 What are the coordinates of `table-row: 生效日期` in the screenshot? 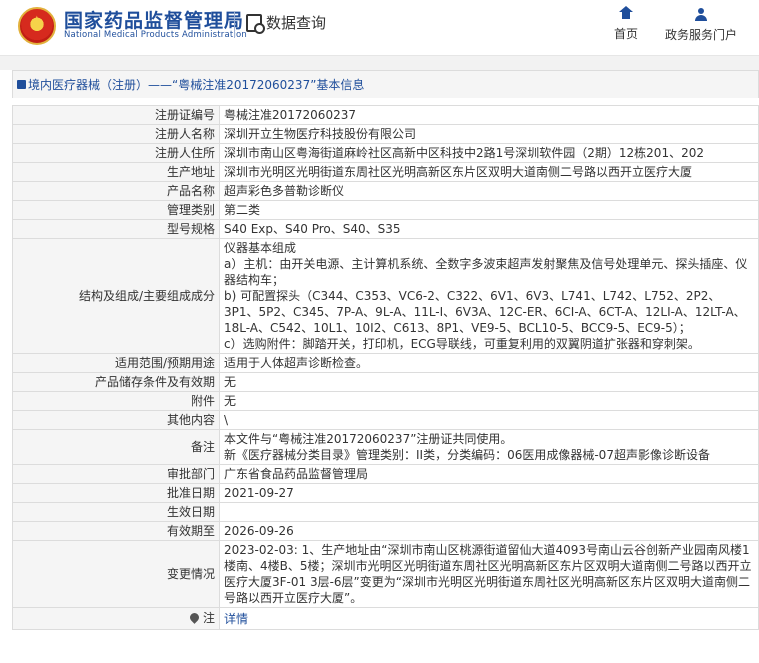 It's located at (385, 512).